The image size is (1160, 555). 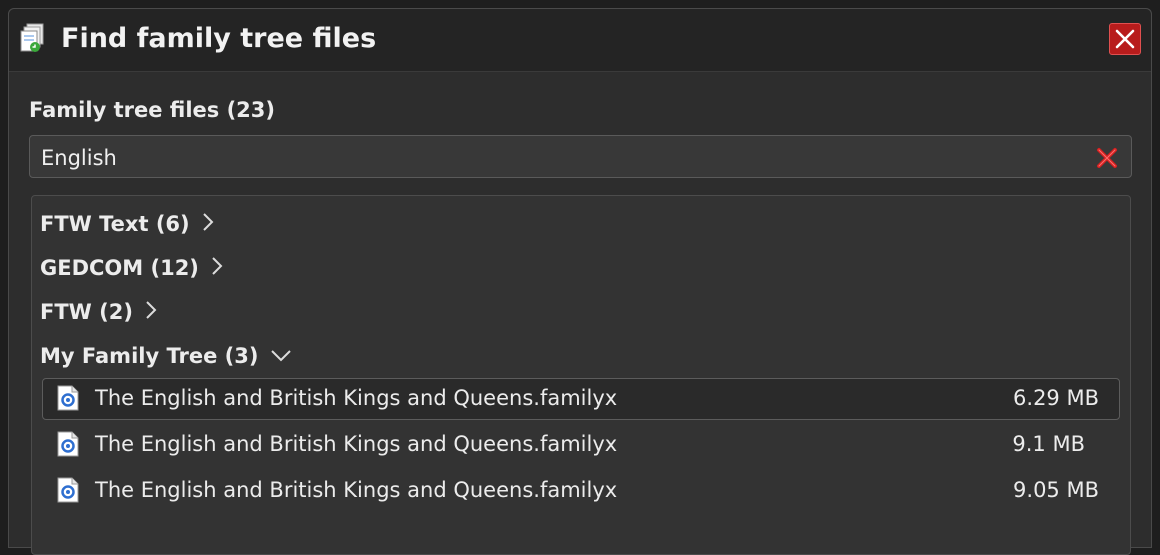 I want to click on search-input, so click(x=561, y=158).